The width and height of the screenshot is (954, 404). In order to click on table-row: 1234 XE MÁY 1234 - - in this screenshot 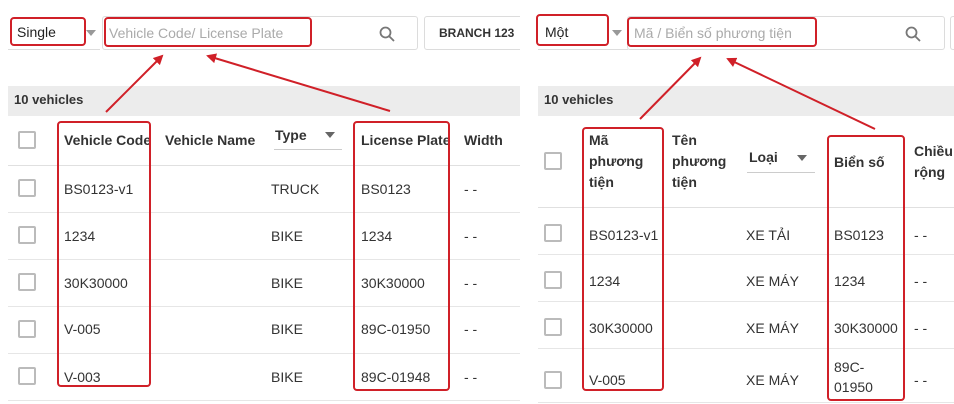, I will do `click(746, 278)`.